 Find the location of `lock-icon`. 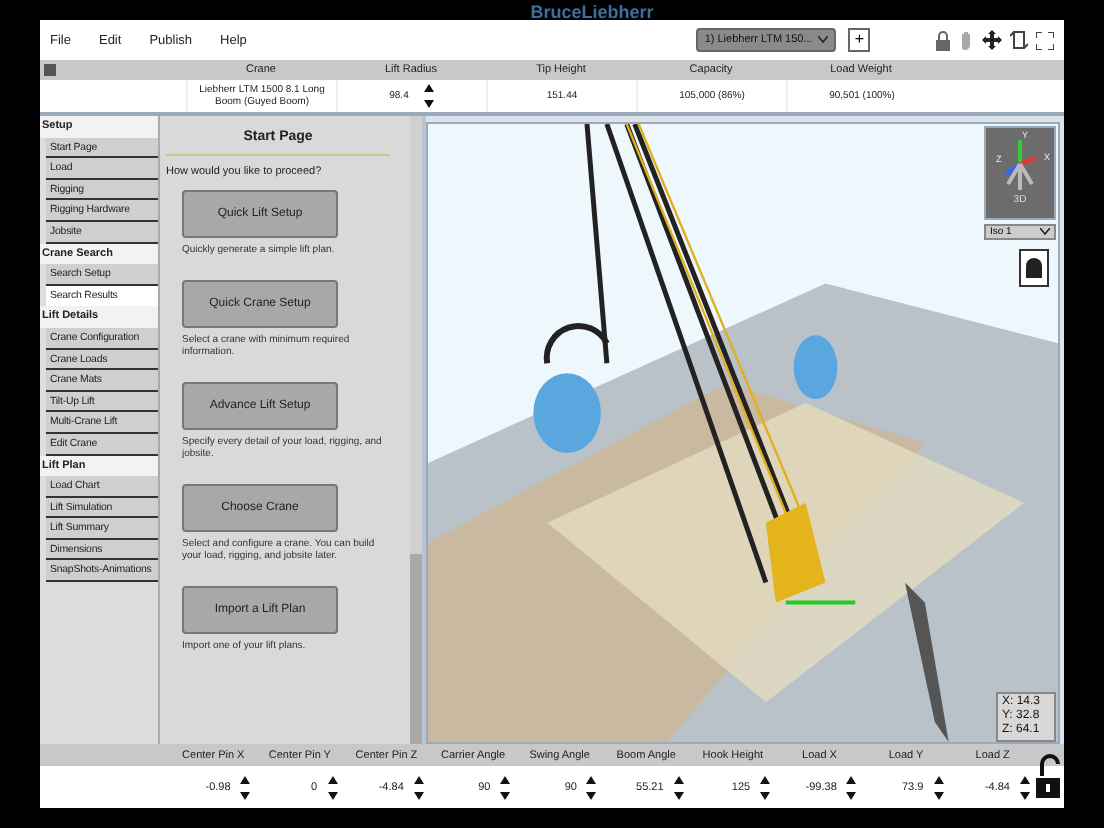

lock-icon is located at coordinates (943, 40).